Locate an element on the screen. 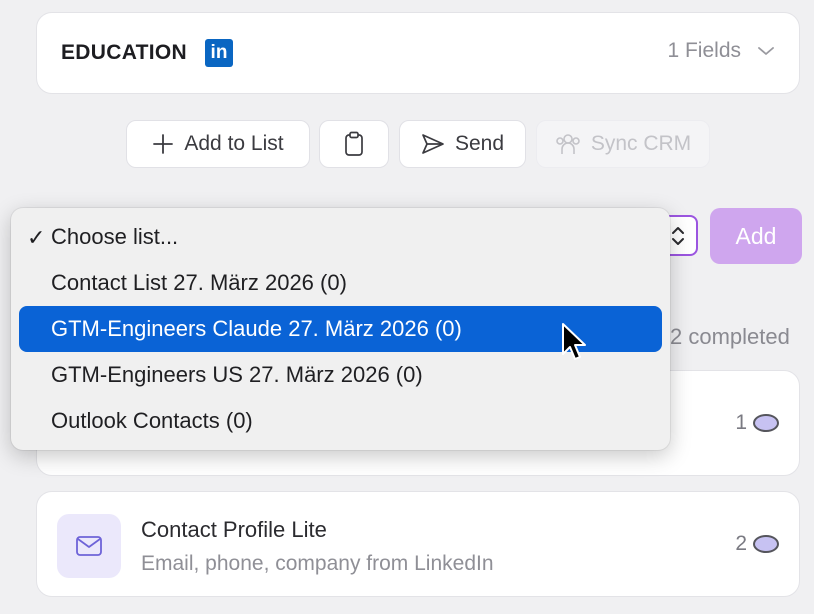 Image resolution: width=814 pixels, height=614 pixels. option-contact-list: Contact List 27. März 2026 (0) is located at coordinates (340, 283).